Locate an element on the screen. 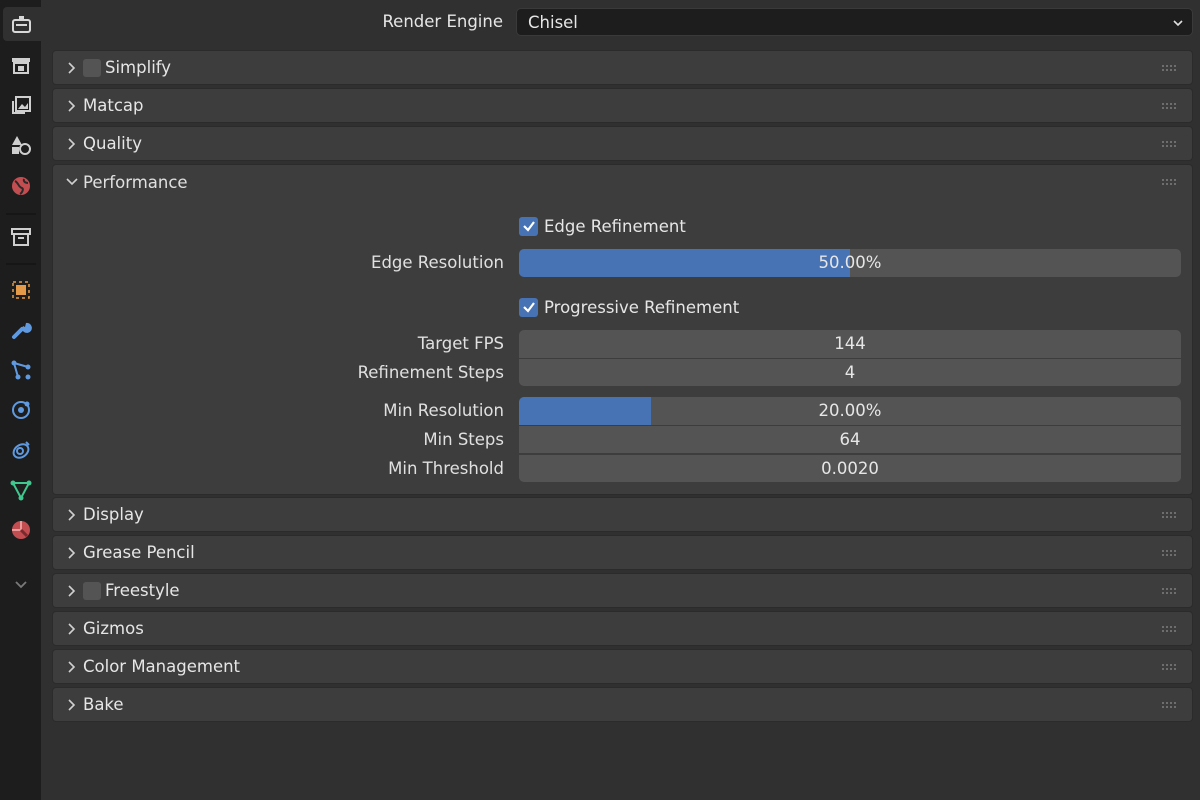  data-icon is located at coordinates (21, 490).